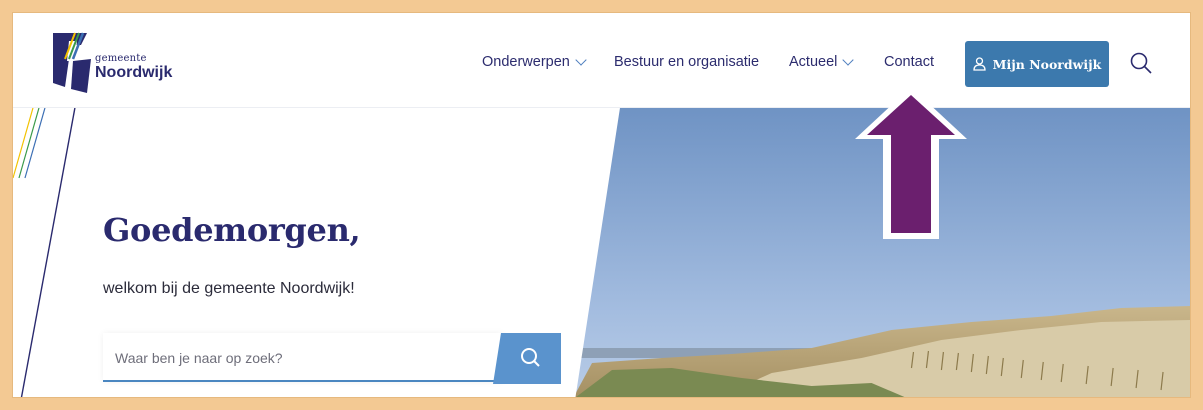 This screenshot has height=410, width=1203. Describe the element at coordinates (979, 64) in the screenshot. I see `user-icon` at that location.